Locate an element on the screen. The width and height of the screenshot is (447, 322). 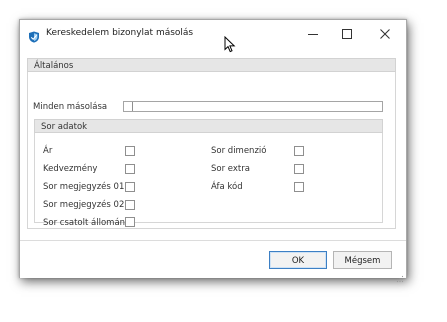
row-extra-checkbox is located at coordinates (299, 169).